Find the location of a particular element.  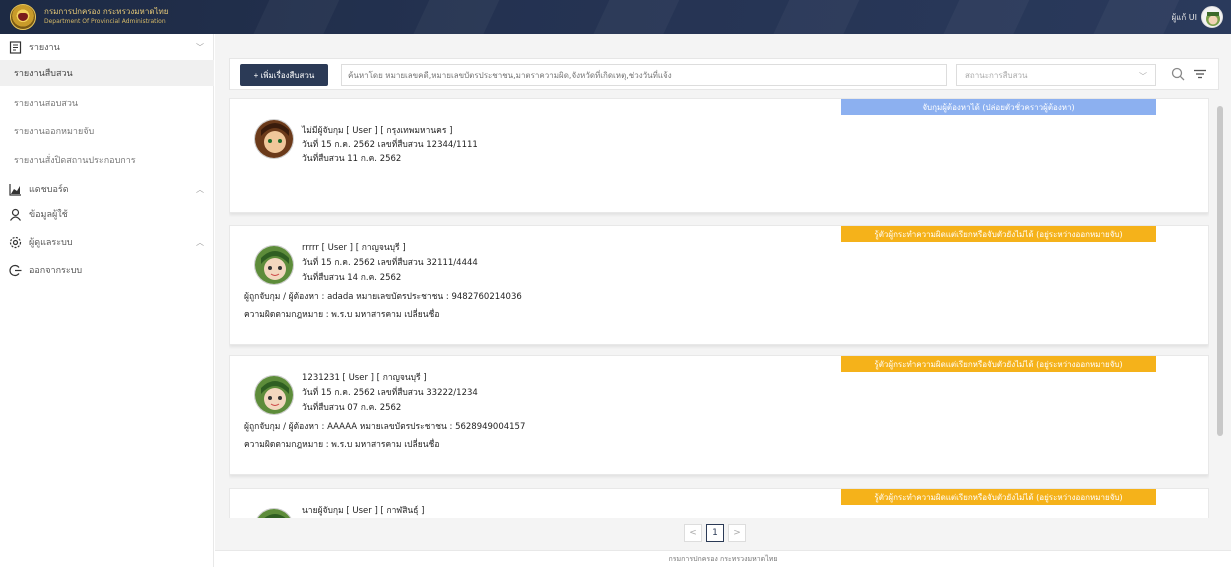

sidebar-item-user-info: ข้อมูลผู้ใช้ is located at coordinates (107, 214).